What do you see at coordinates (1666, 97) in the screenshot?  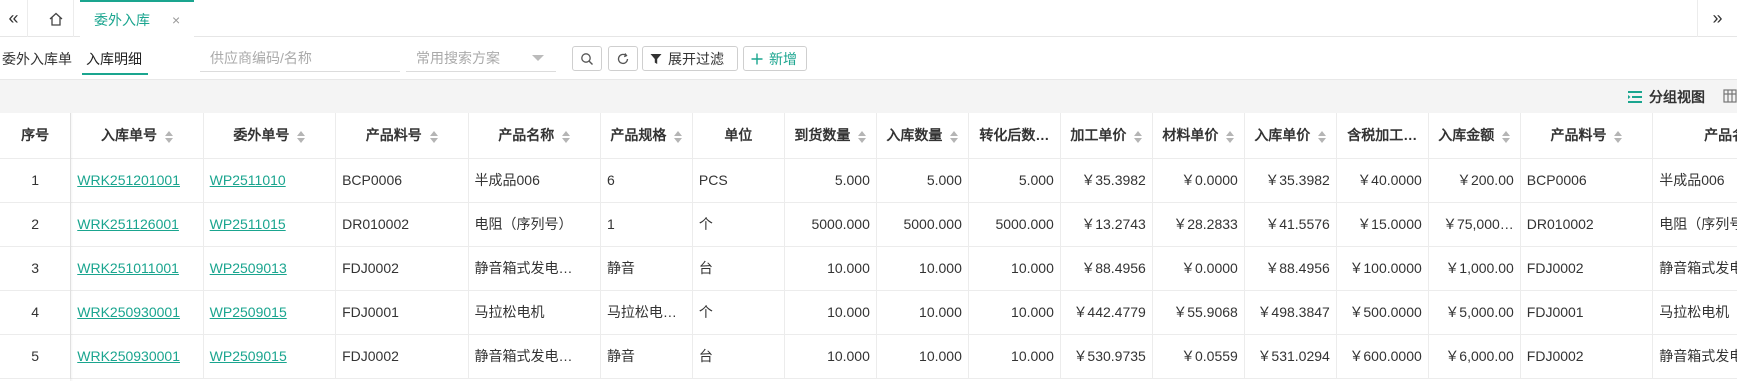 I see `group-view-button: 分组视图` at bounding box center [1666, 97].